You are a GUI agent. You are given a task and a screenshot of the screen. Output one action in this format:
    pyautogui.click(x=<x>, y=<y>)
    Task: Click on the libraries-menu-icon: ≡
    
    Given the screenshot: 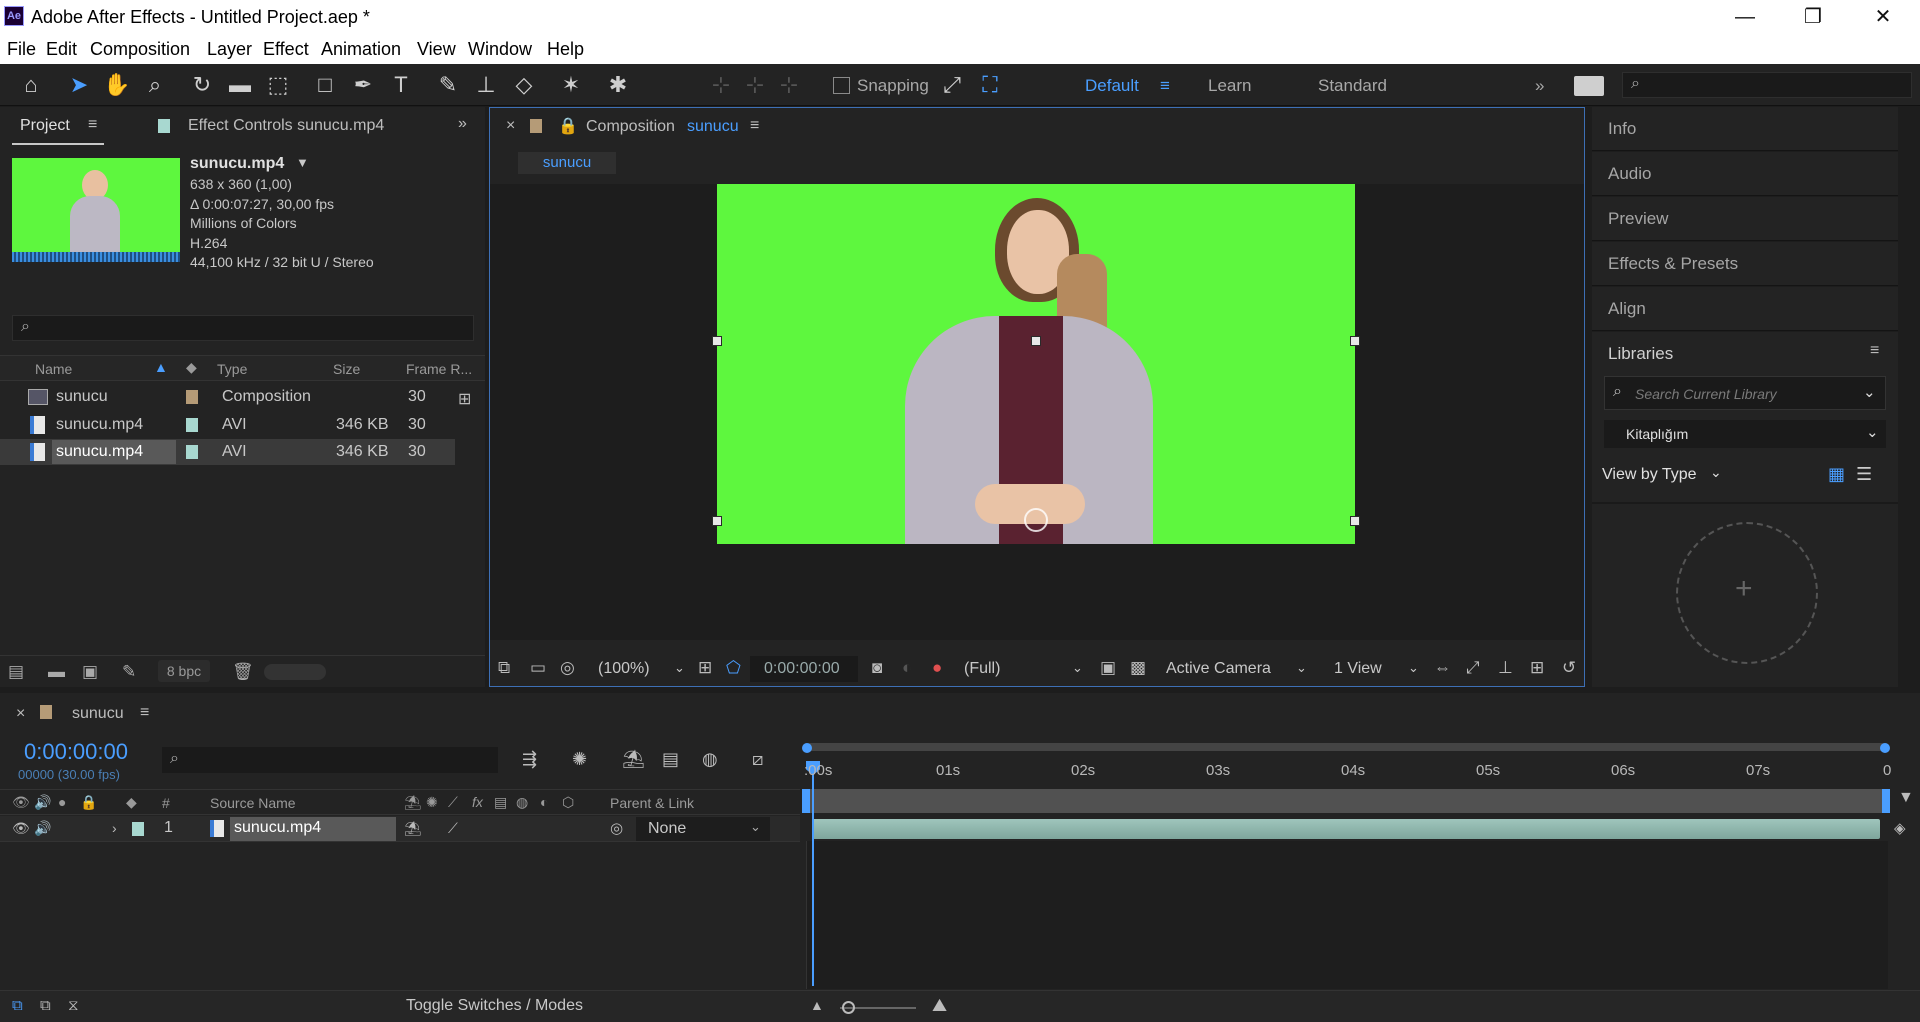 What is the action you would take?
    pyautogui.click(x=1874, y=351)
    